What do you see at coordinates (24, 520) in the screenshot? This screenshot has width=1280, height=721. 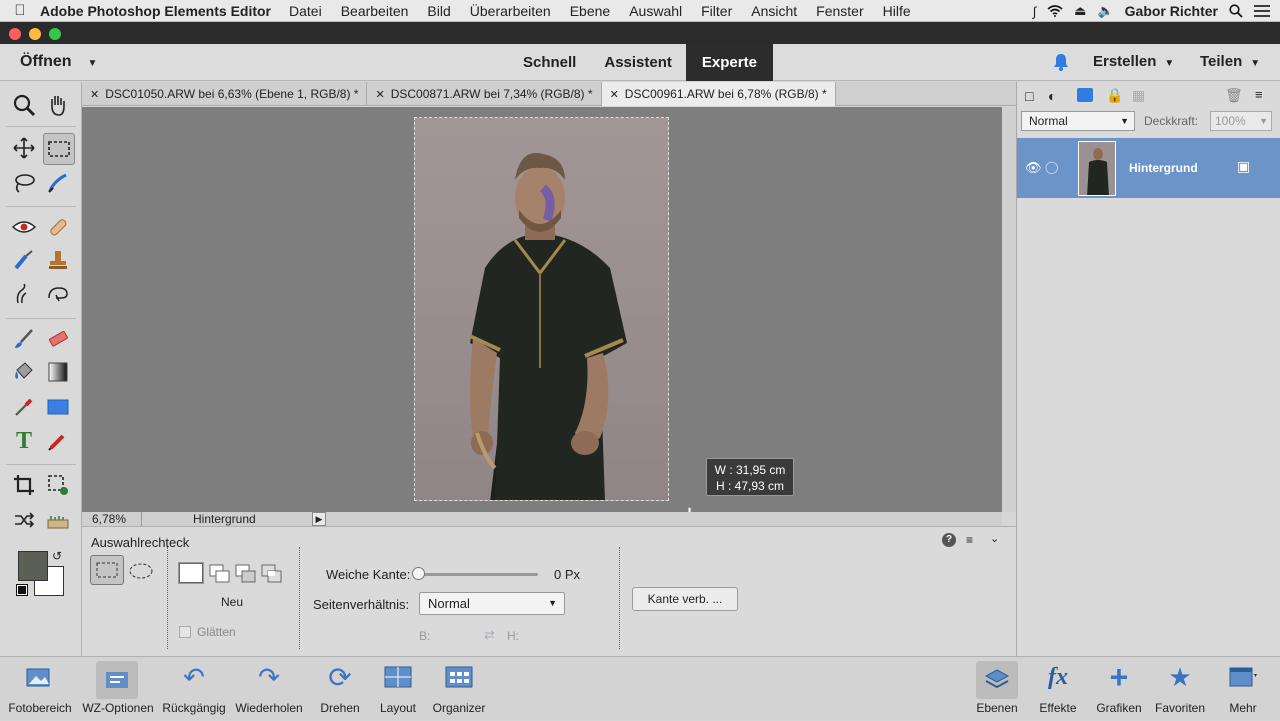 I see `content-aware-move-icon` at bounding box center [24, 520].